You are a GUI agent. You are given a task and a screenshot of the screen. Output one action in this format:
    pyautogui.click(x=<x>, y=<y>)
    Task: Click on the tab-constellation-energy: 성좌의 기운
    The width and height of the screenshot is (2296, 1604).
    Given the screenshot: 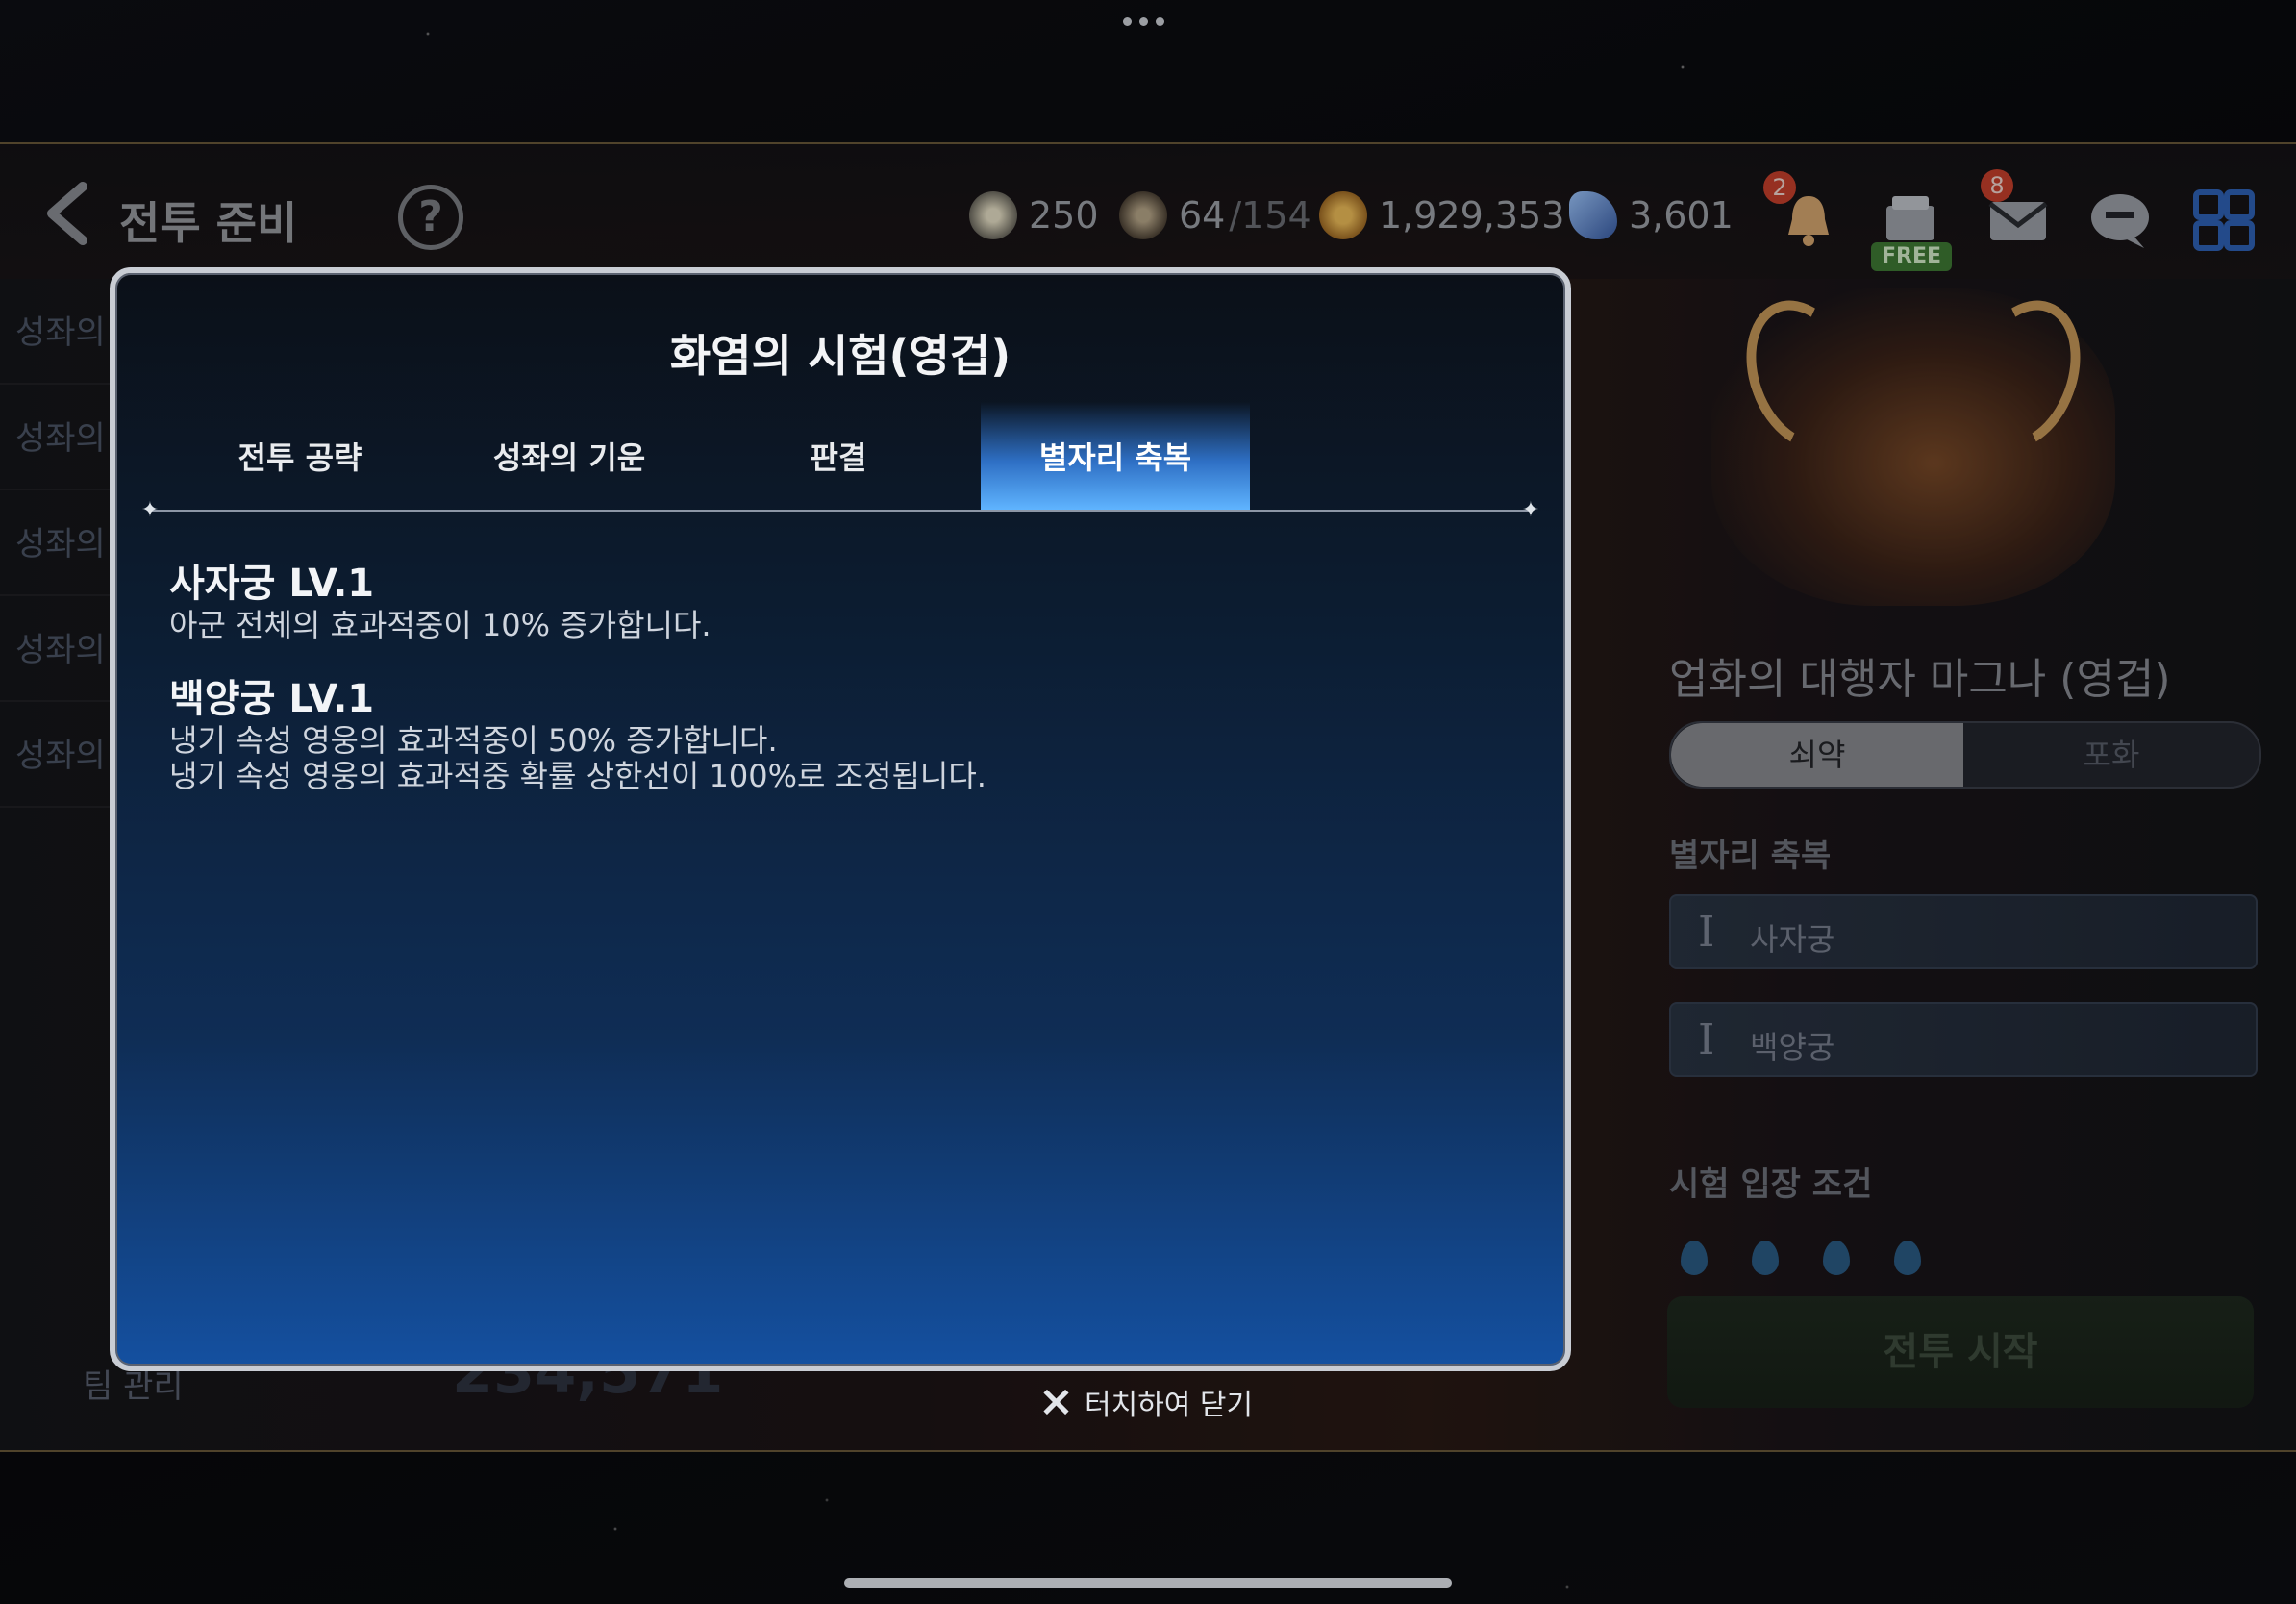 What is the action you would take?
    pyautogui.click(x=569, y=456)
    